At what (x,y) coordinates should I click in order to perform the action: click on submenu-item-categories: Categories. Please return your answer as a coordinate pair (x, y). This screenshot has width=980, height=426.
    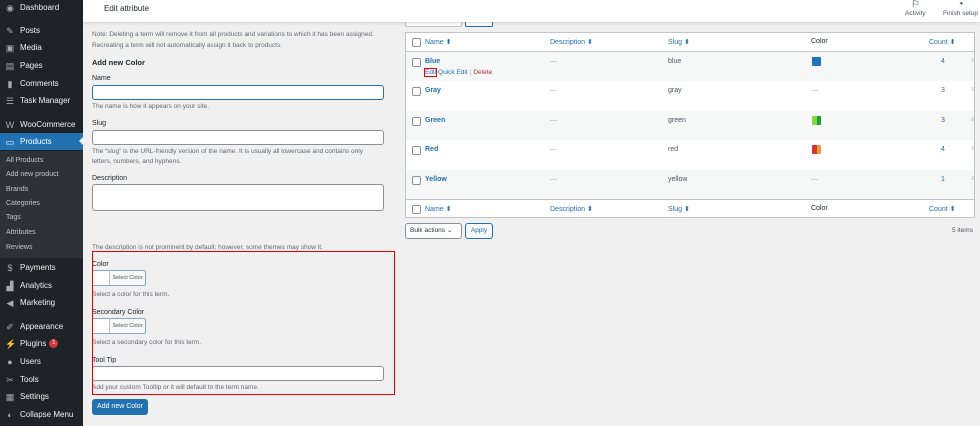
    Looking at the image, I should click on (23, 203).